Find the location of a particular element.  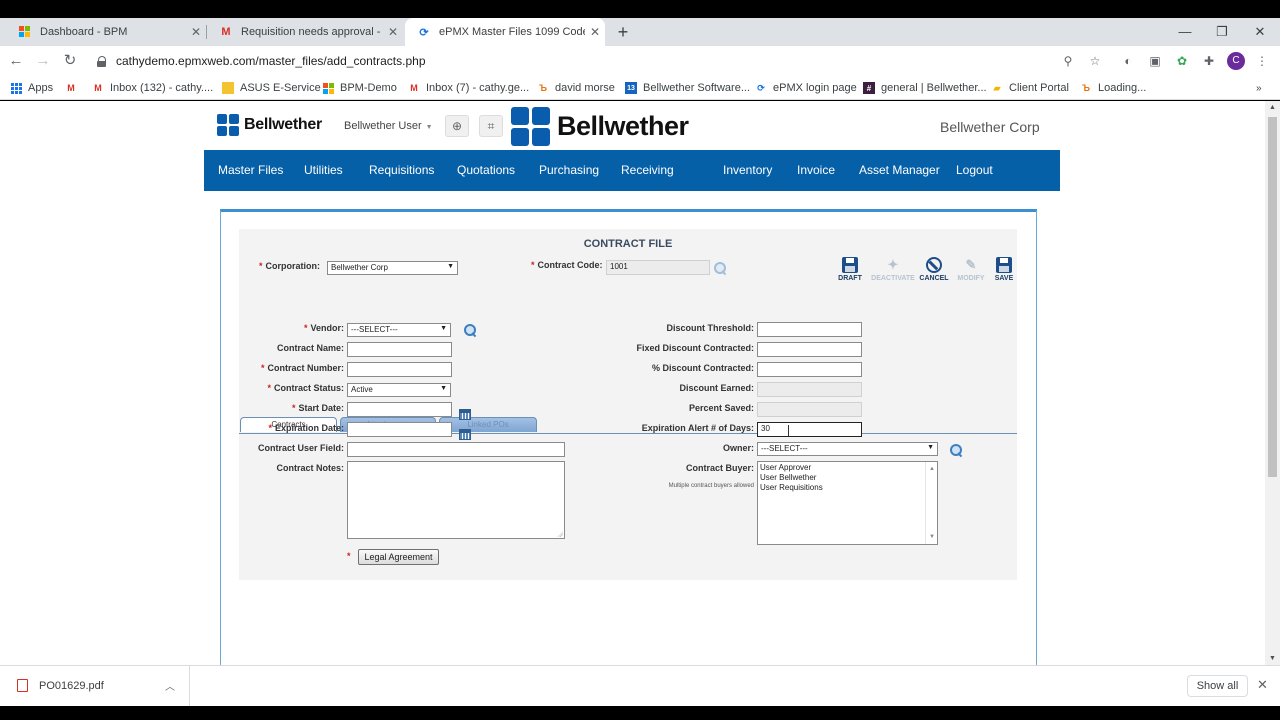

owner-search-icon is located at coordinates (956, 450).